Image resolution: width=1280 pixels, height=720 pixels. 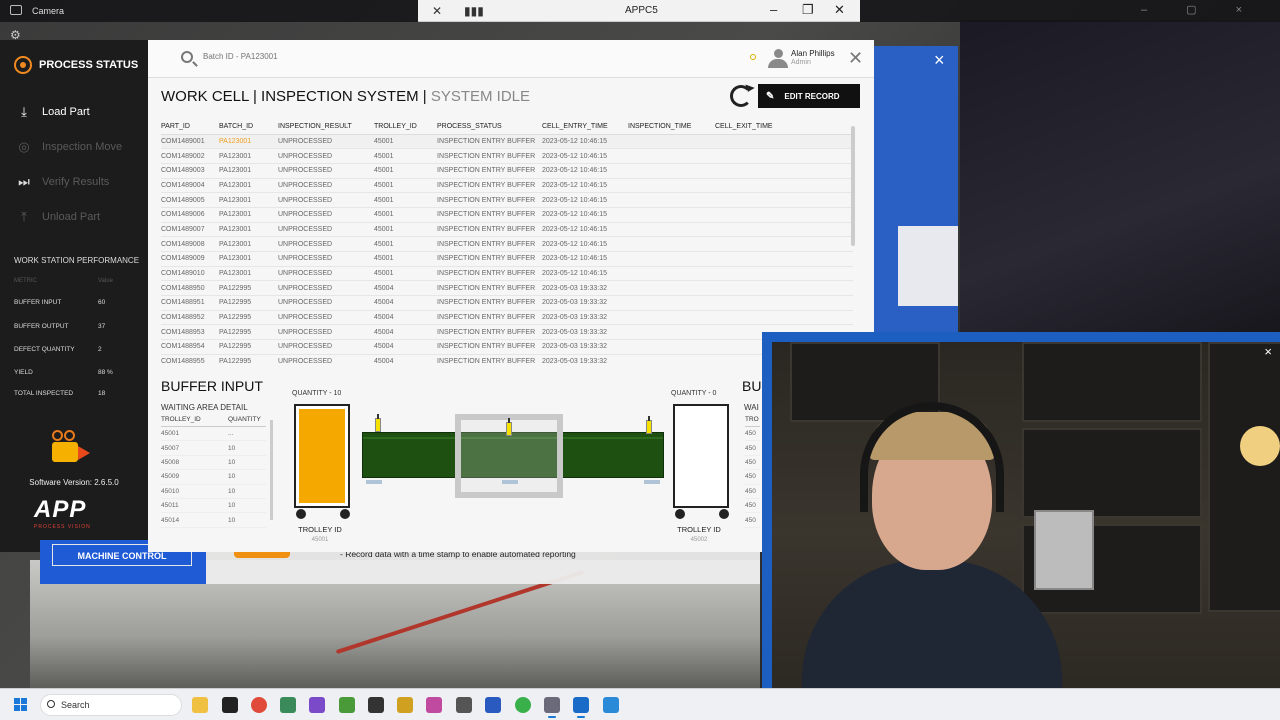 What do you see at coordinates (1244, 477) in the screenshot?
I see `bookshelf` at bounding box center [1244, 477].